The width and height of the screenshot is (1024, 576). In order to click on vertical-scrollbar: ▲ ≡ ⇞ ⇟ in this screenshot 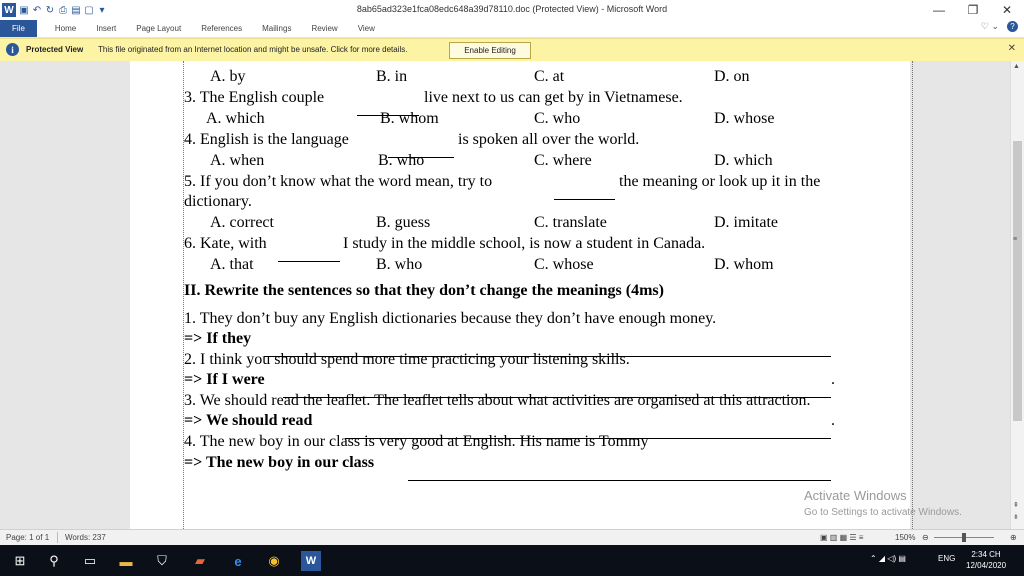, I will do `click(1017, 295)`.